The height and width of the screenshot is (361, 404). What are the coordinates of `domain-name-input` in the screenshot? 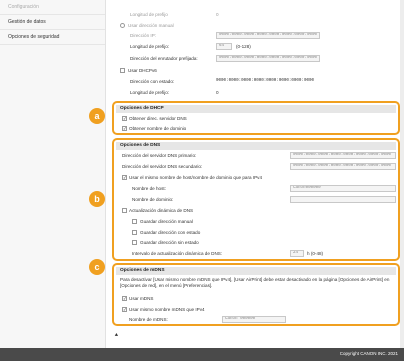 It's located at (343, 199).